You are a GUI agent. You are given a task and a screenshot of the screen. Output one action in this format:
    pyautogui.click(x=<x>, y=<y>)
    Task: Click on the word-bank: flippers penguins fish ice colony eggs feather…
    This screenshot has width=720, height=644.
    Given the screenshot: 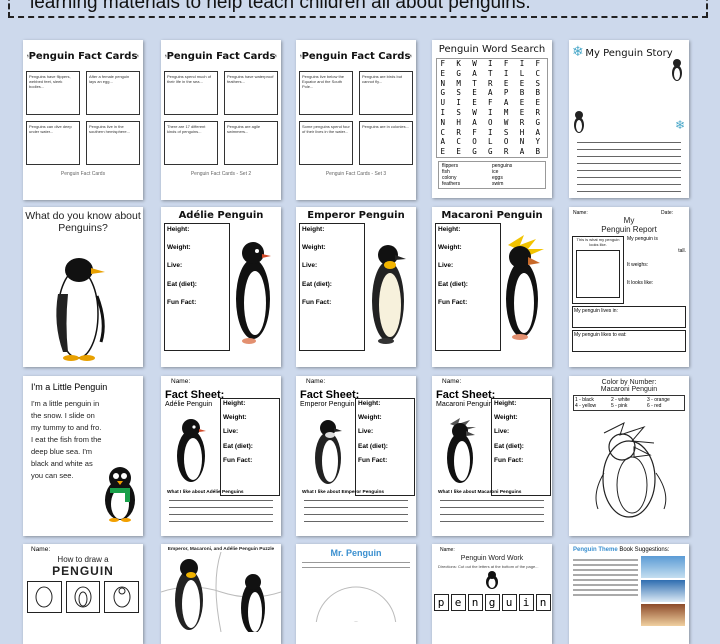 What is the action you would take?
    pyautogui.click(x=492, y=174)
    